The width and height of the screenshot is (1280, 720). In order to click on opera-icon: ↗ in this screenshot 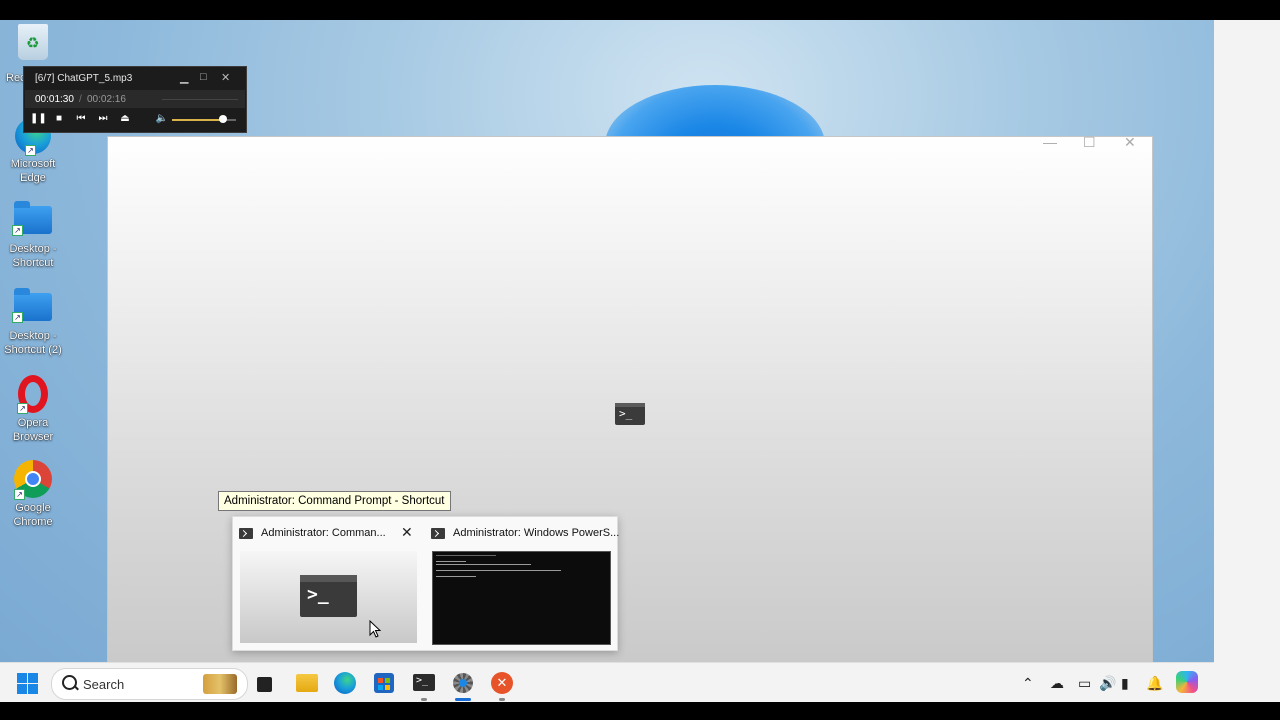, I will do `click(32, 394)`.